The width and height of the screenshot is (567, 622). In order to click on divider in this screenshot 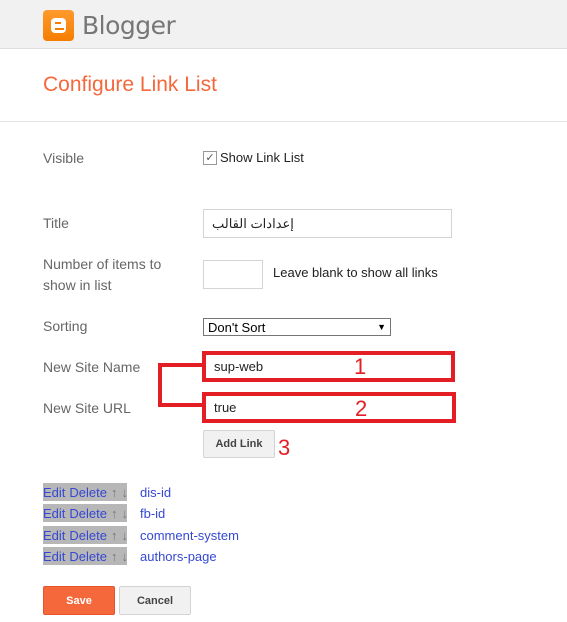, I will do `click(283, 121)`.